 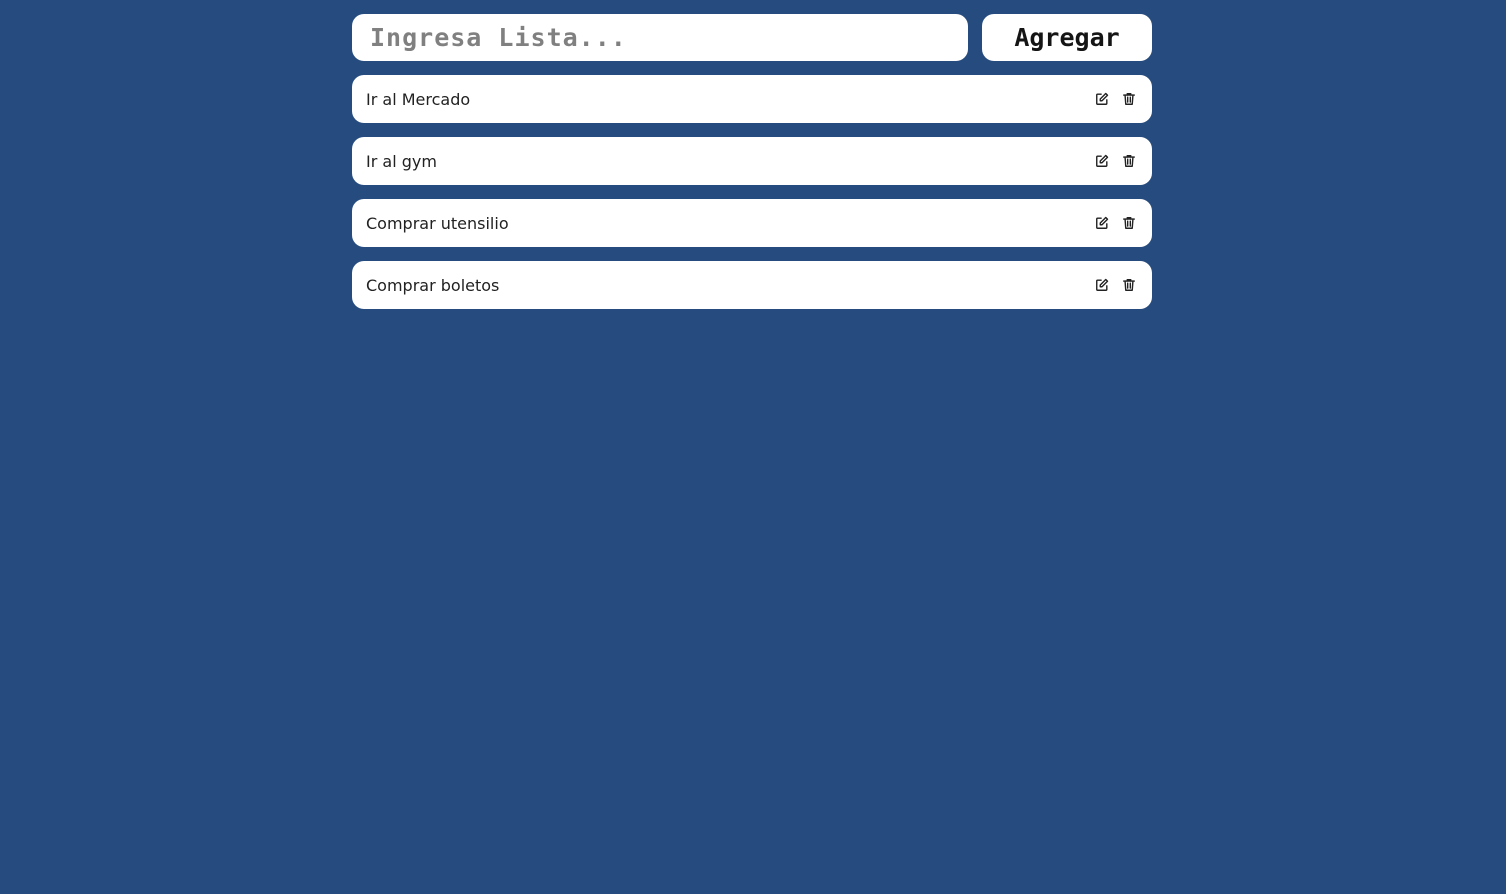 I want to click on task-input, so click(x=660, y=37).